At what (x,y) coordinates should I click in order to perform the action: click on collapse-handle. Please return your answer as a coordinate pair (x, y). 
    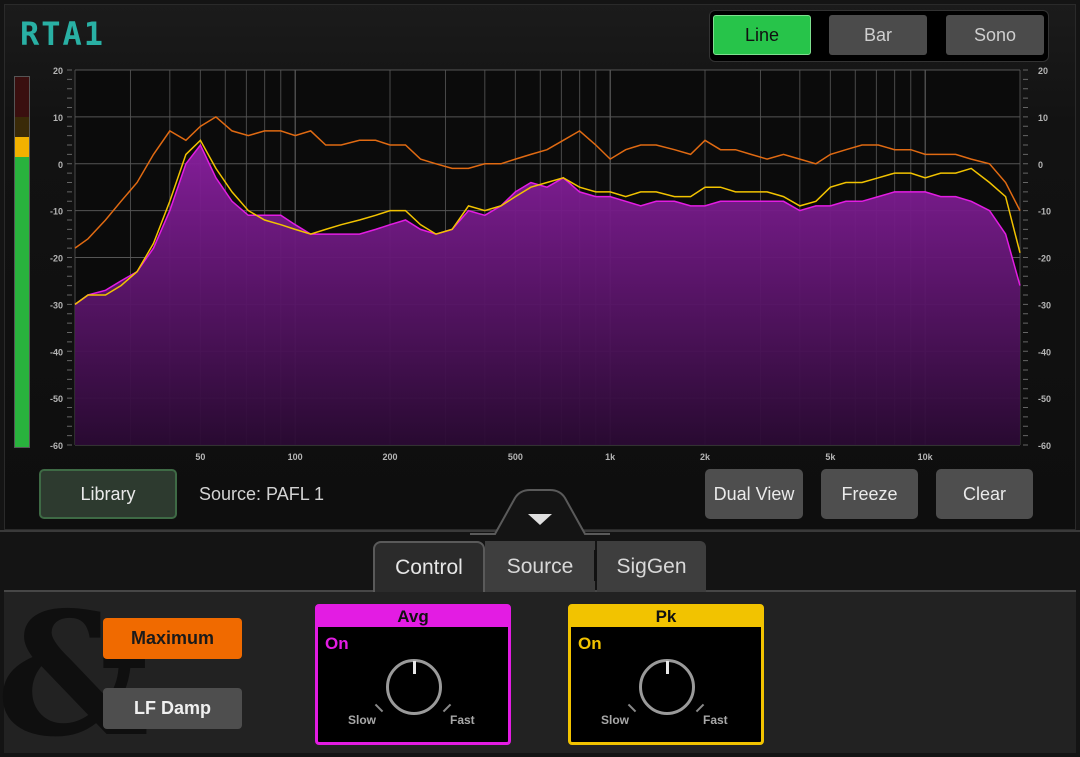
    Looking at the image, I should click on (540, 511).